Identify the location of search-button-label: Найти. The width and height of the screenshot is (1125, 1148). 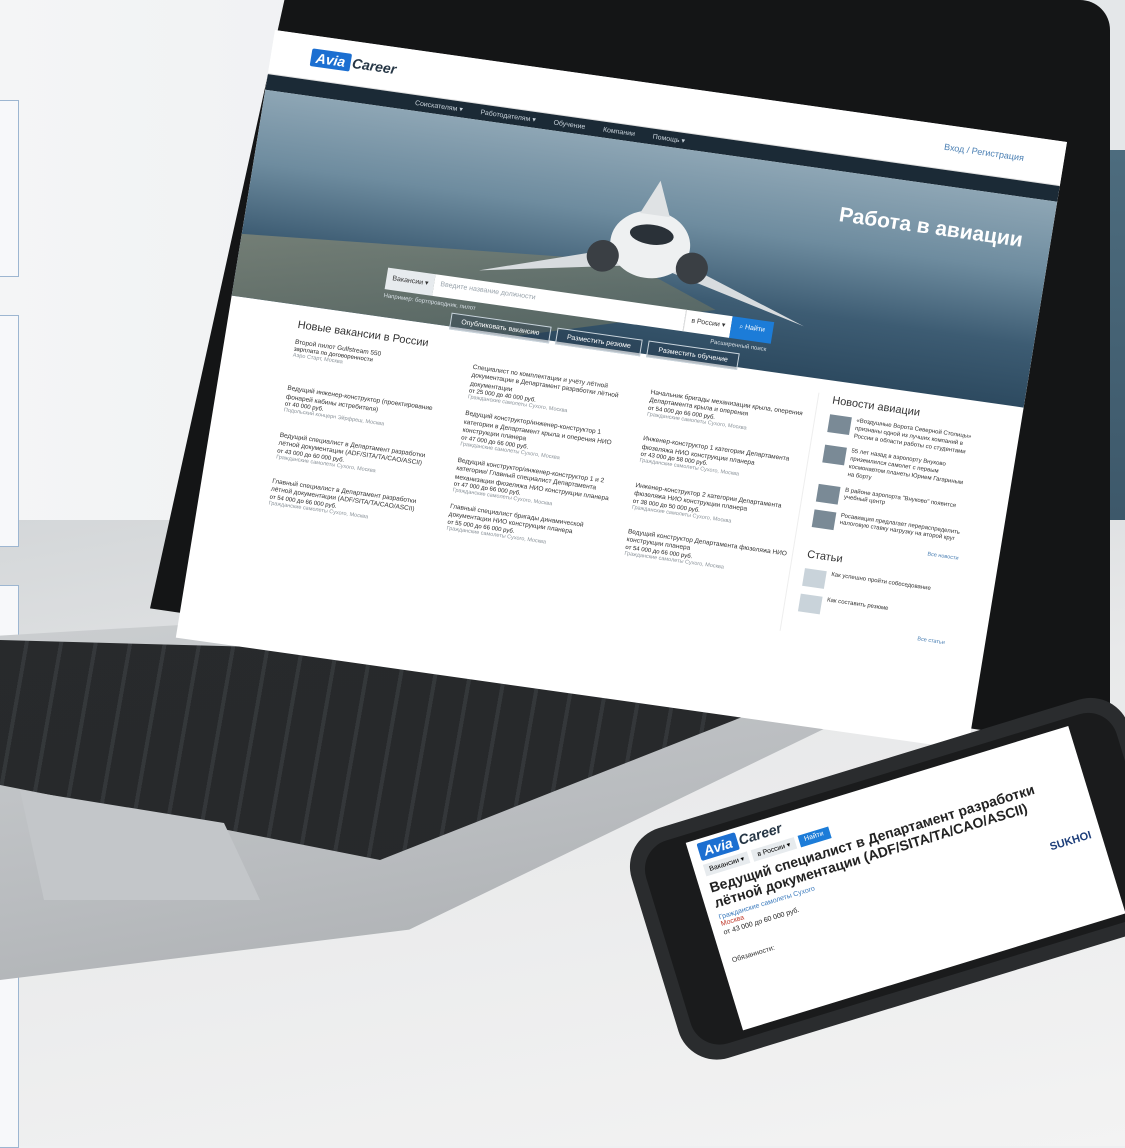
(755, 329).